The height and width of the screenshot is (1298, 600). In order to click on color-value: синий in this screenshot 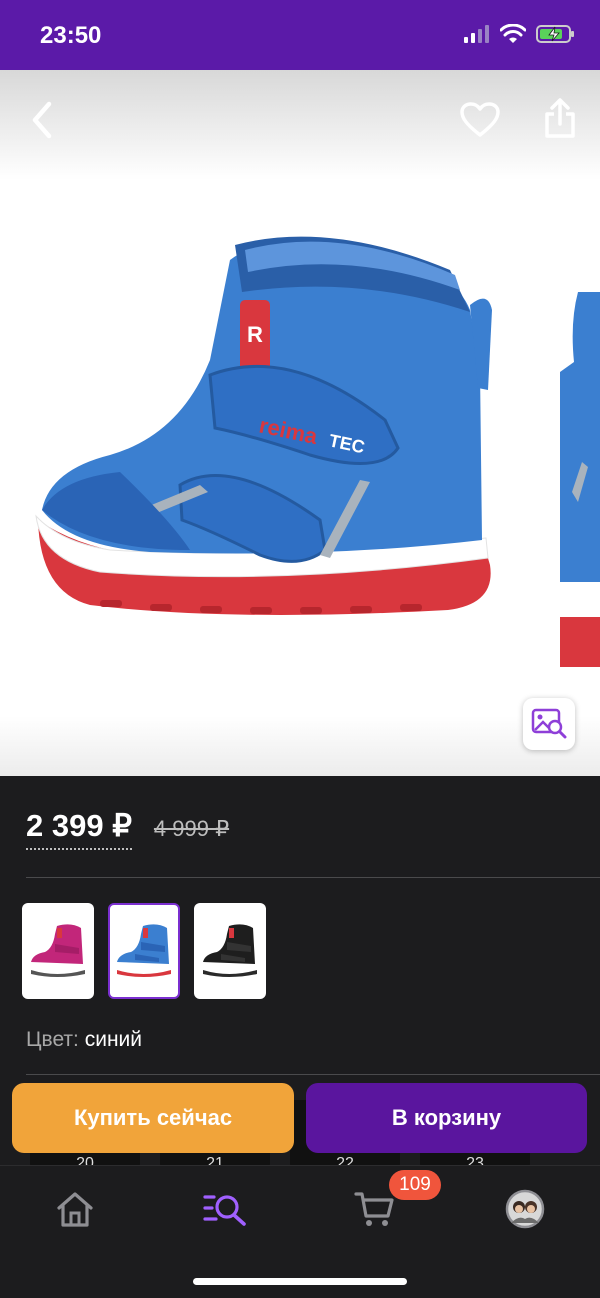, I will do `click(113, 1039)`.